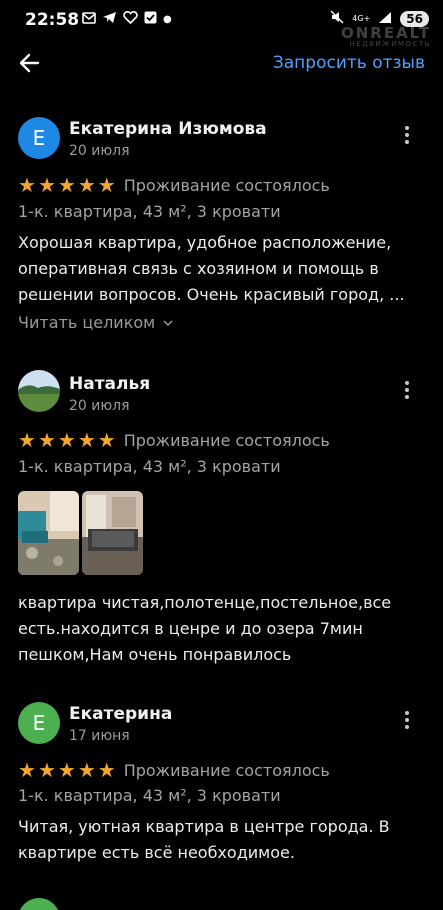 The image size is (443, 910). What do you see at coordinates (221, 64) in the screenshot?
I see `app-bar: Запросить отзыв` at bounding box center [221, 64].